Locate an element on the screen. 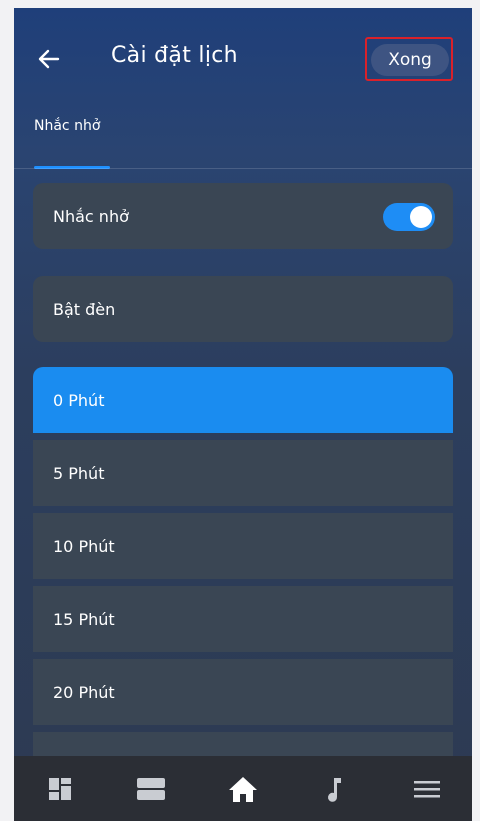 Image resolution: width=480 pixels, height=821 pixels. option-label: 0 Phút is located at coordinates (79, 400).